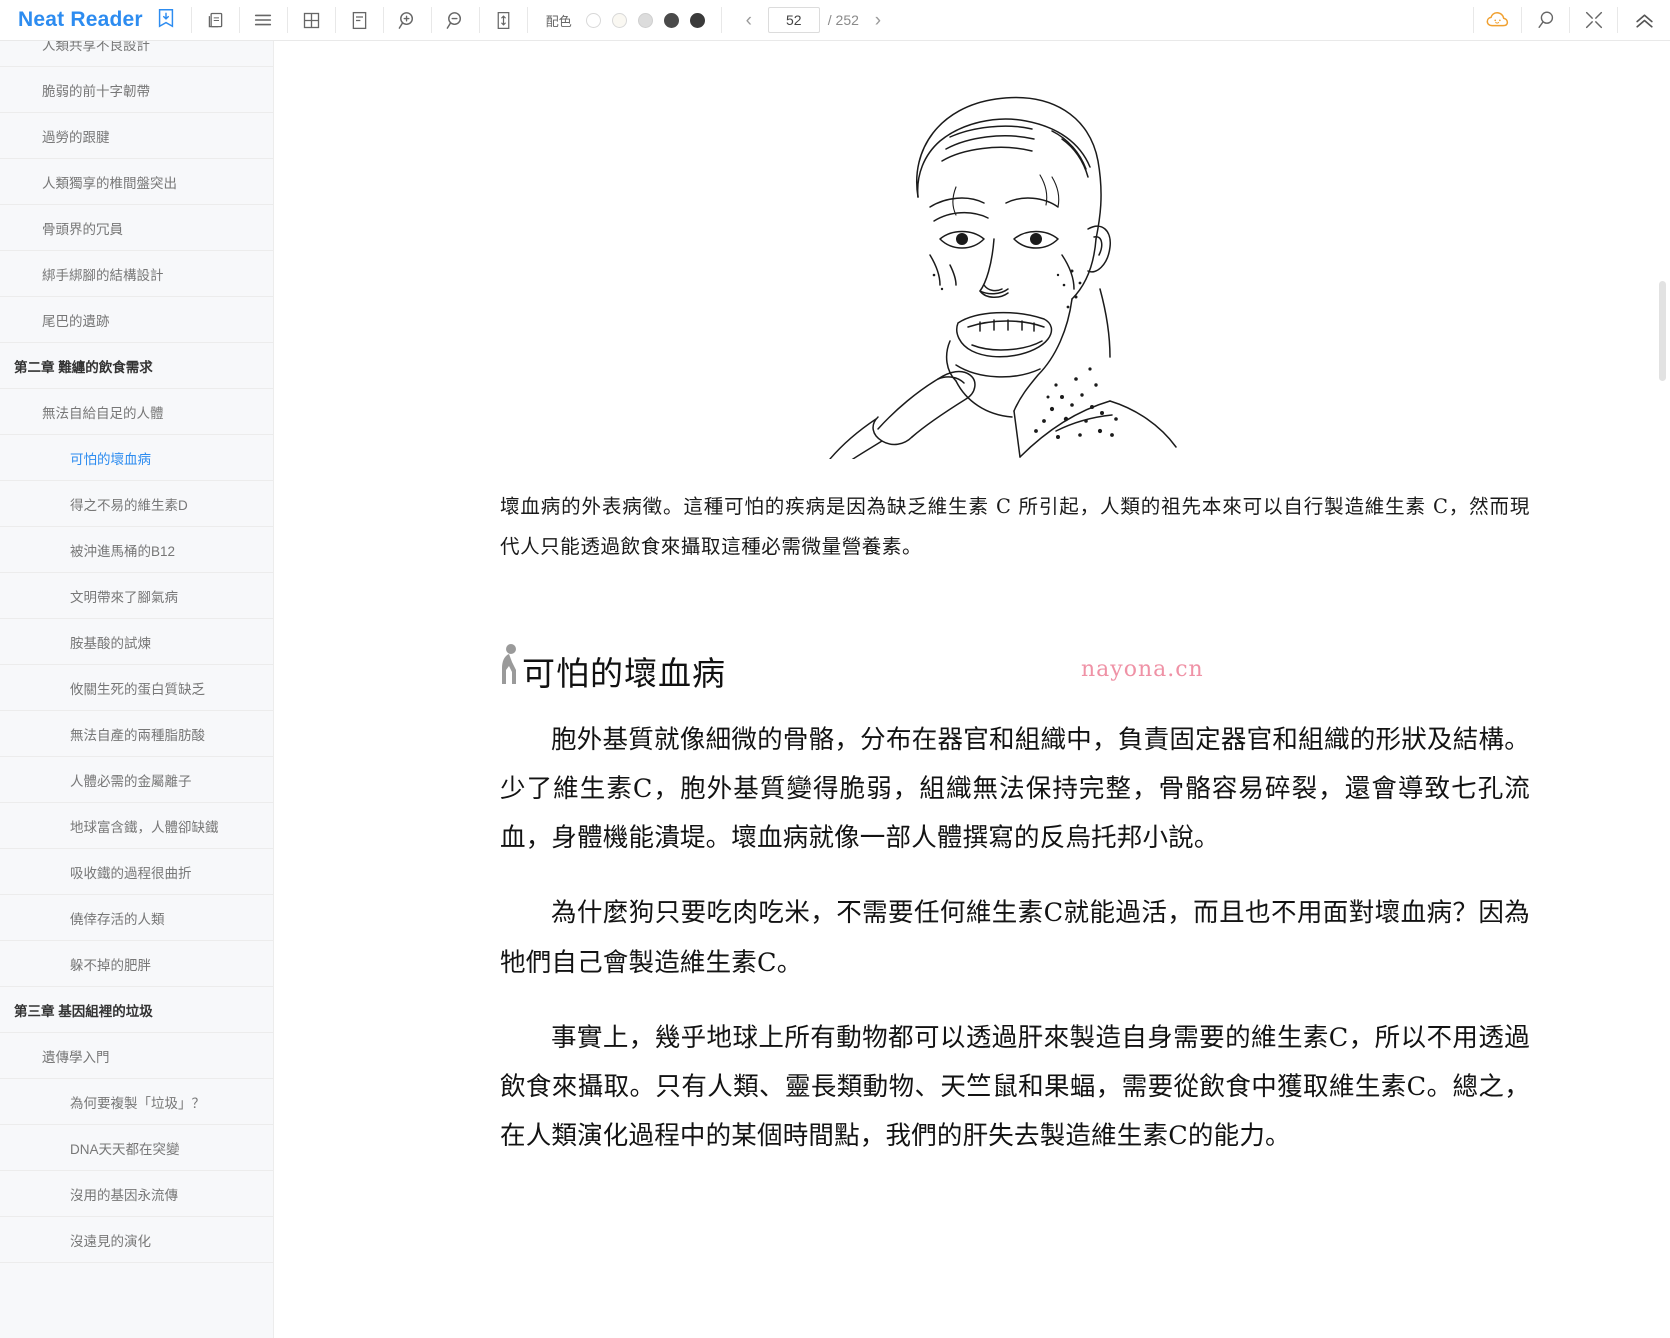 The image size is (1670, 1338). I want to click on sidebar-item-label: 吸收鐵的過程很曲折, so click(131, 873).